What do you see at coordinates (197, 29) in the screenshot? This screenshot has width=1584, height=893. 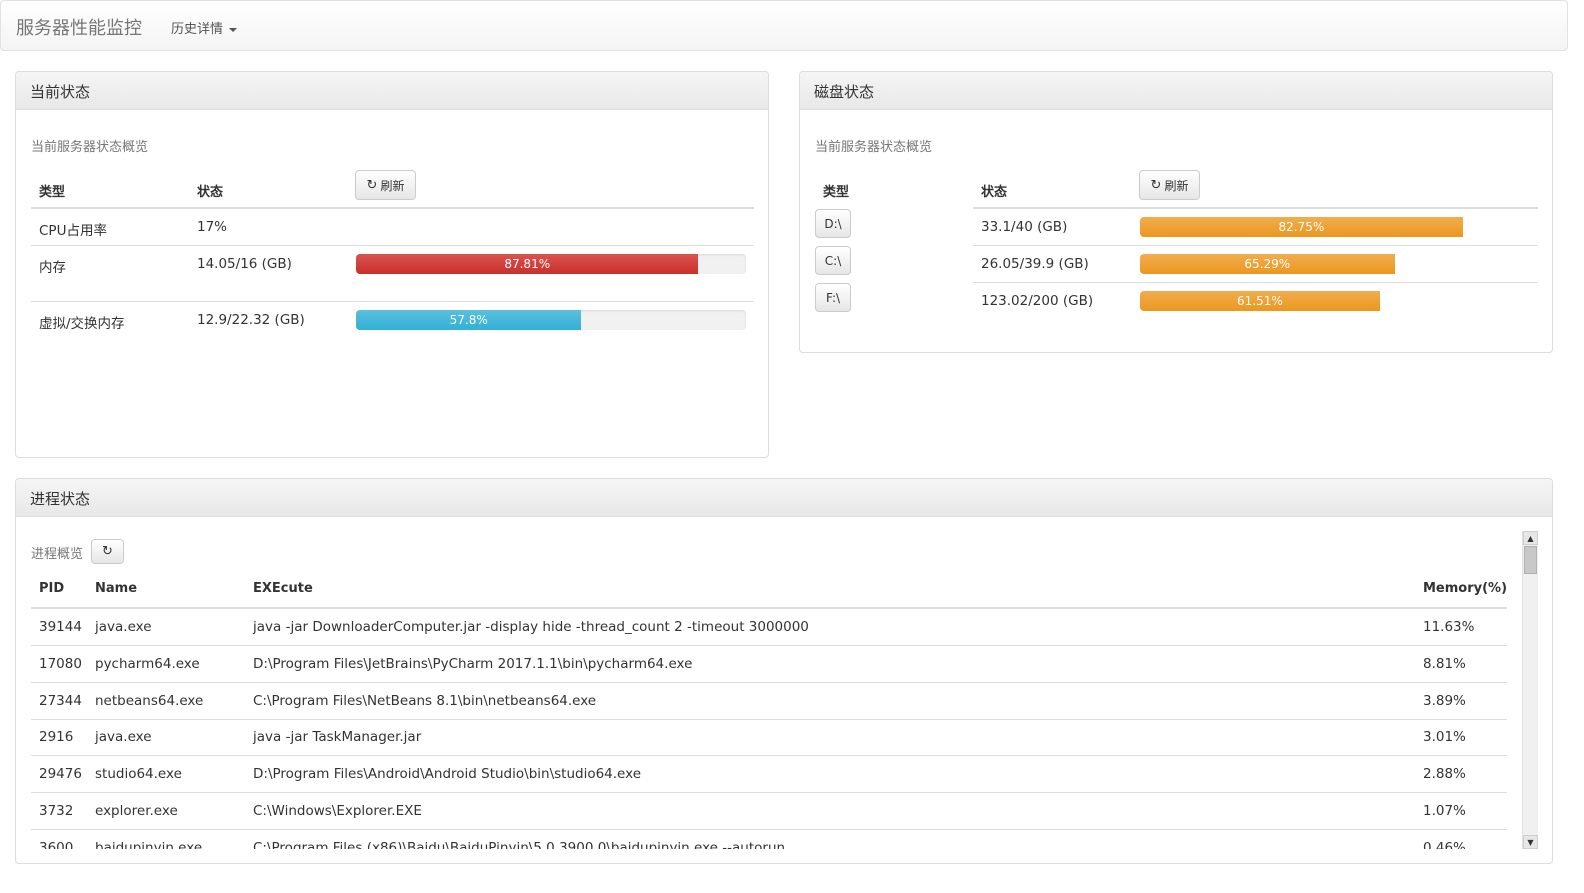 I see `history-dropdown-label: 历史详情` at bounding box center [197, 29].